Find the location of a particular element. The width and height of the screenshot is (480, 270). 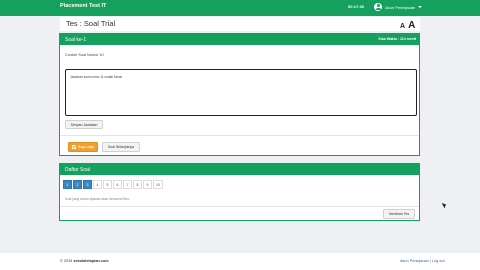

answer-value: Jawaban soal nomor 11 sudah benar is located at coordinates (96, 77).